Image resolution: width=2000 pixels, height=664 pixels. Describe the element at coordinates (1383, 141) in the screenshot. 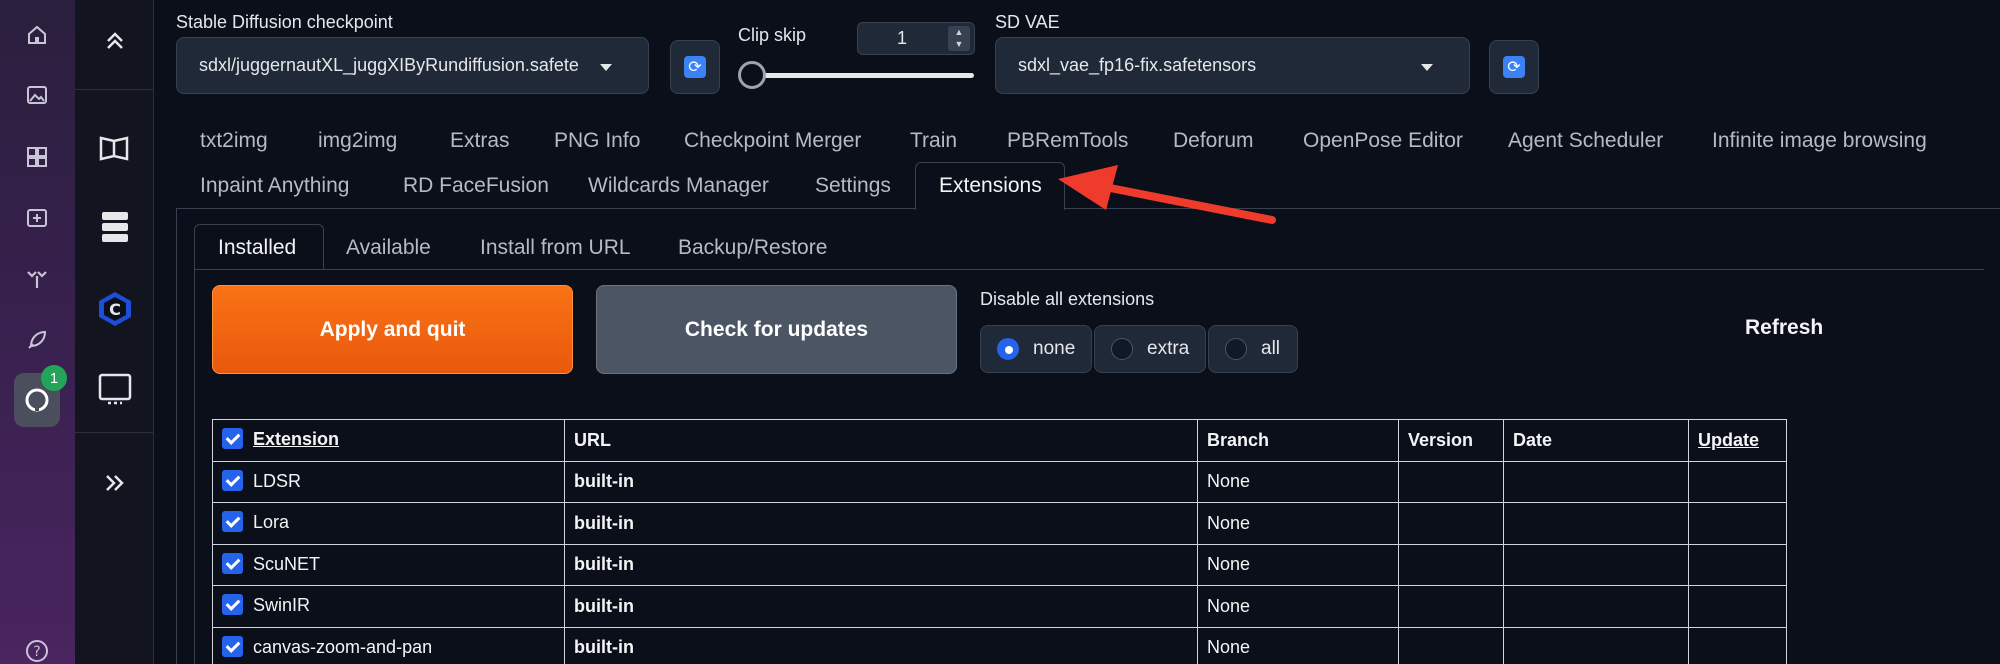

I see `tab-openpose-editor: OpenPose Editor` at that location.